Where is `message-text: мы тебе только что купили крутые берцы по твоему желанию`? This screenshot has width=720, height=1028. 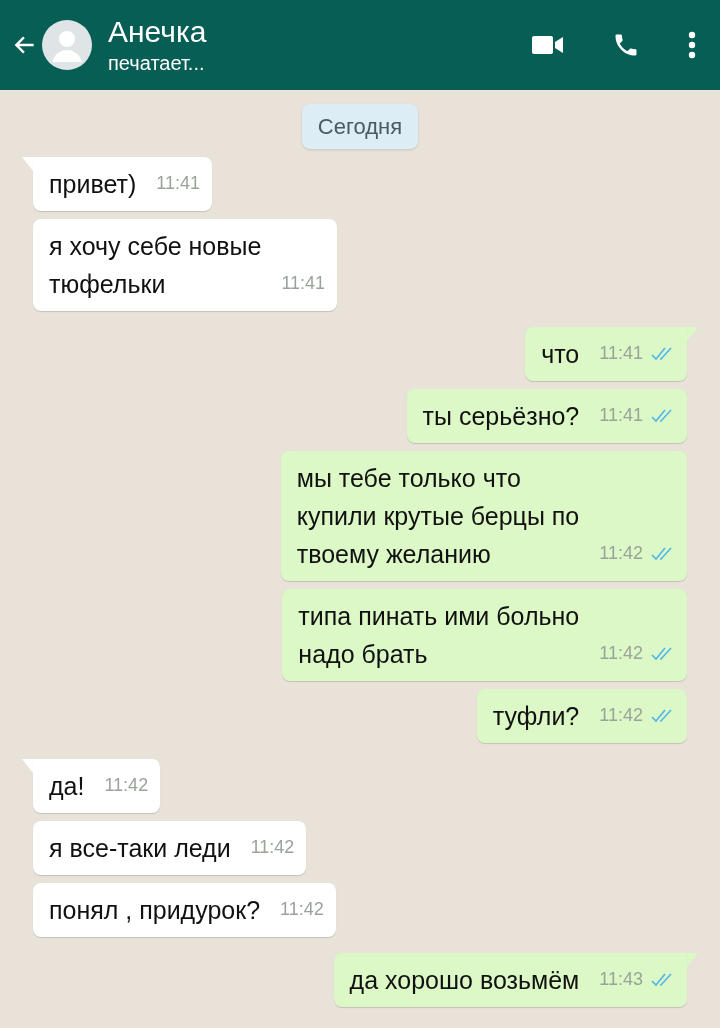
message-text: мы тебе только что купили крутые берцы по твоему желанию is located at coordinates (438, 516).